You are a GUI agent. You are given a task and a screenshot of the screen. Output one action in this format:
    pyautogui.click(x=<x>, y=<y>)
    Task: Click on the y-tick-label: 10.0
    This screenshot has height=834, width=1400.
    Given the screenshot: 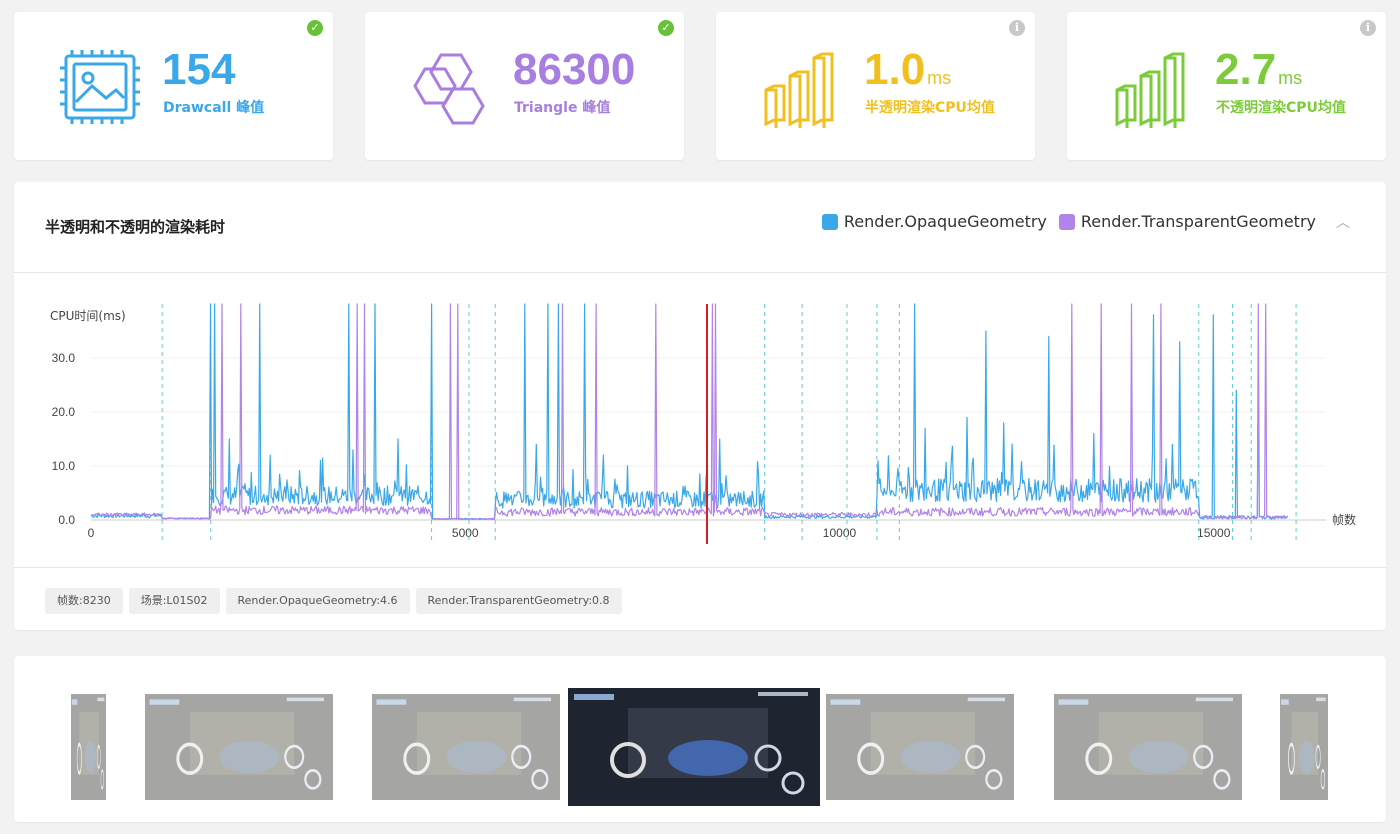 What is the action you would take?
    pyautogui.click(x=64, y=466)
    